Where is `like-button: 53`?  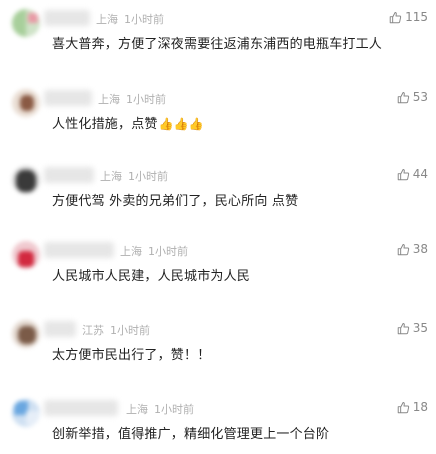 like-button: 53 is located at coordinates (412, 97).